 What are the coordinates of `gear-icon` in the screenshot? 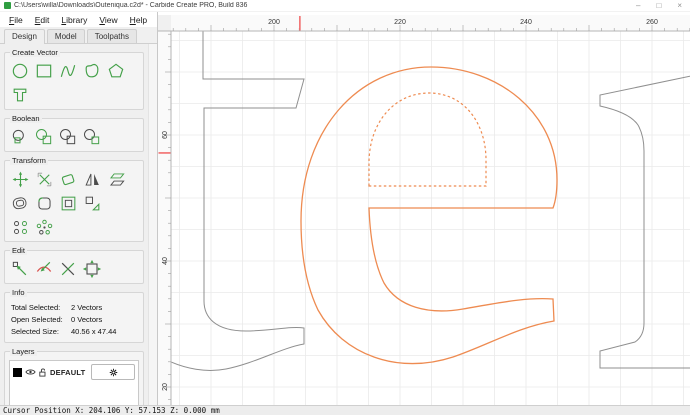 It's located at (113, 372).